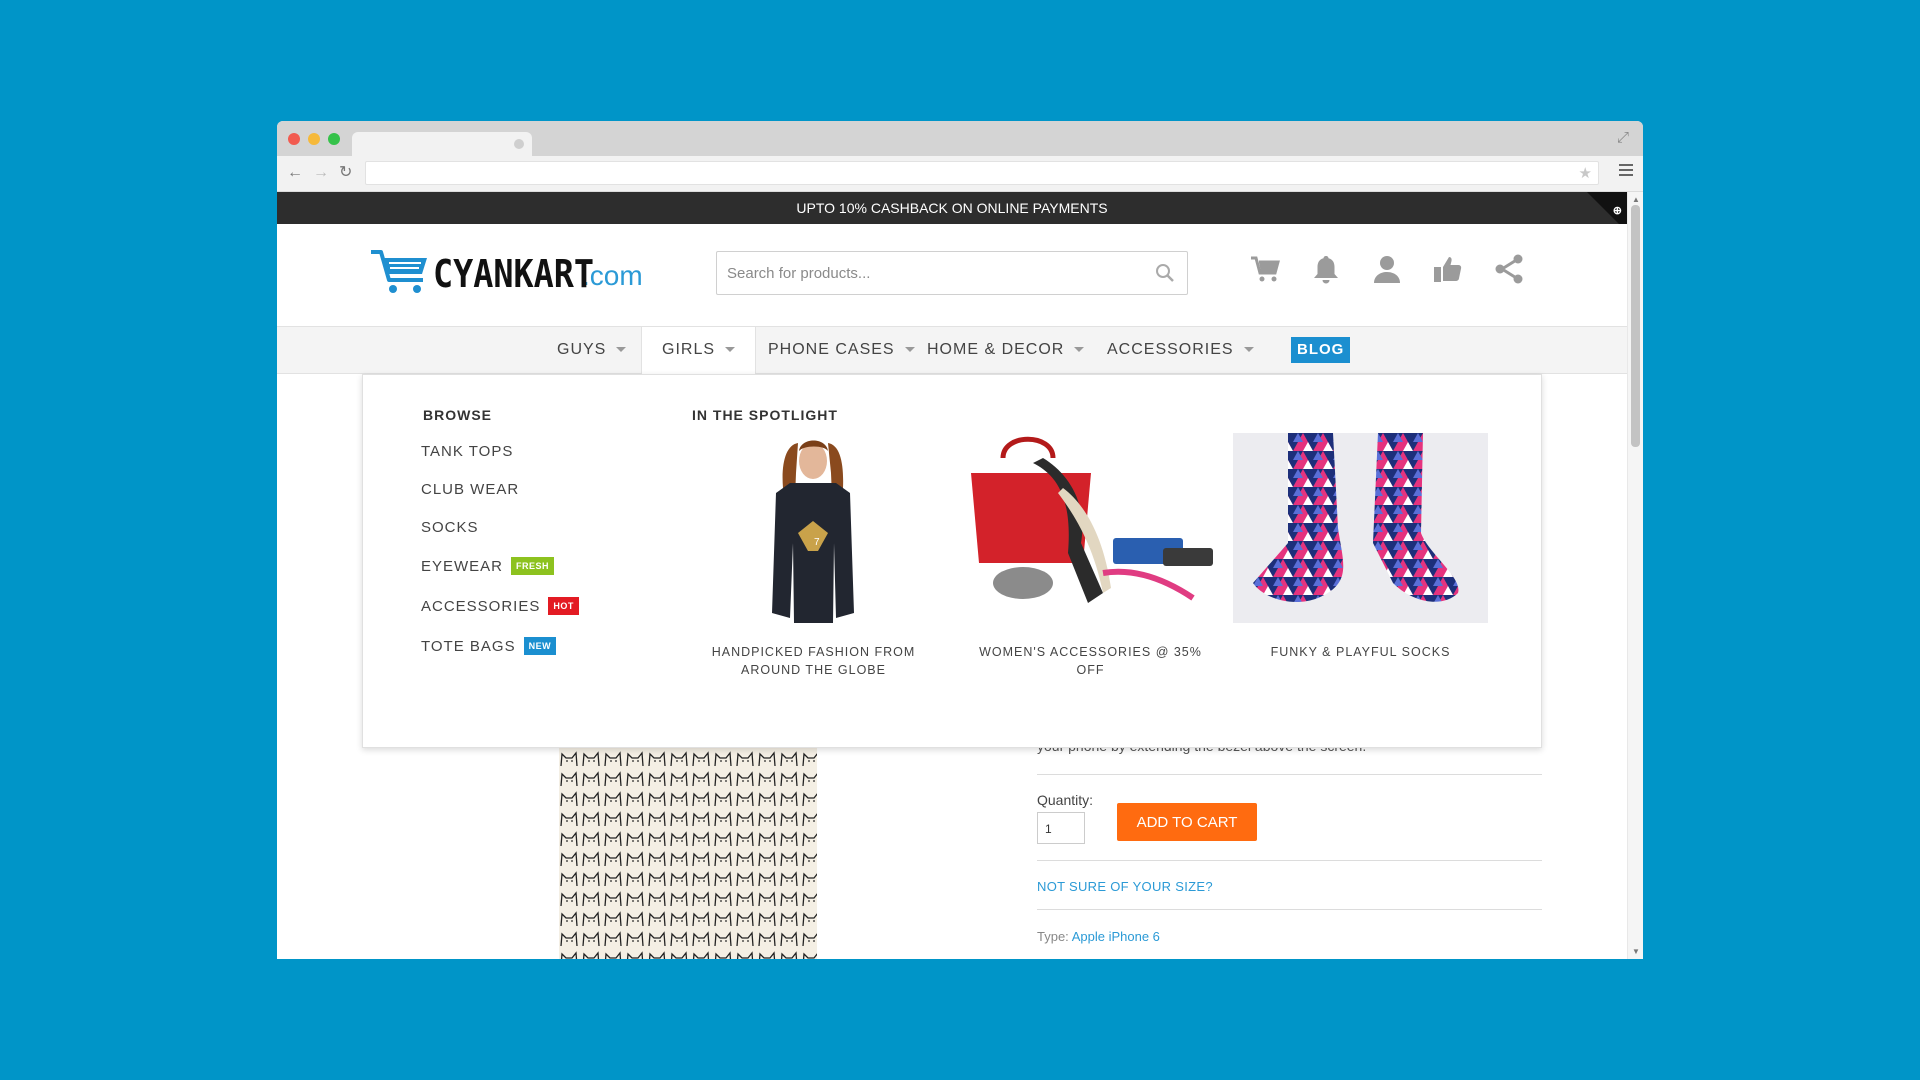 Image resolution: width=1920 pixels, height=1080 pixels. What do you see at coordinates (1360, 652) in the screenshot?
I see `spotlight-caption: FUNKY & PLAYFUL SOCKS` at bounding box center [1360, 652].